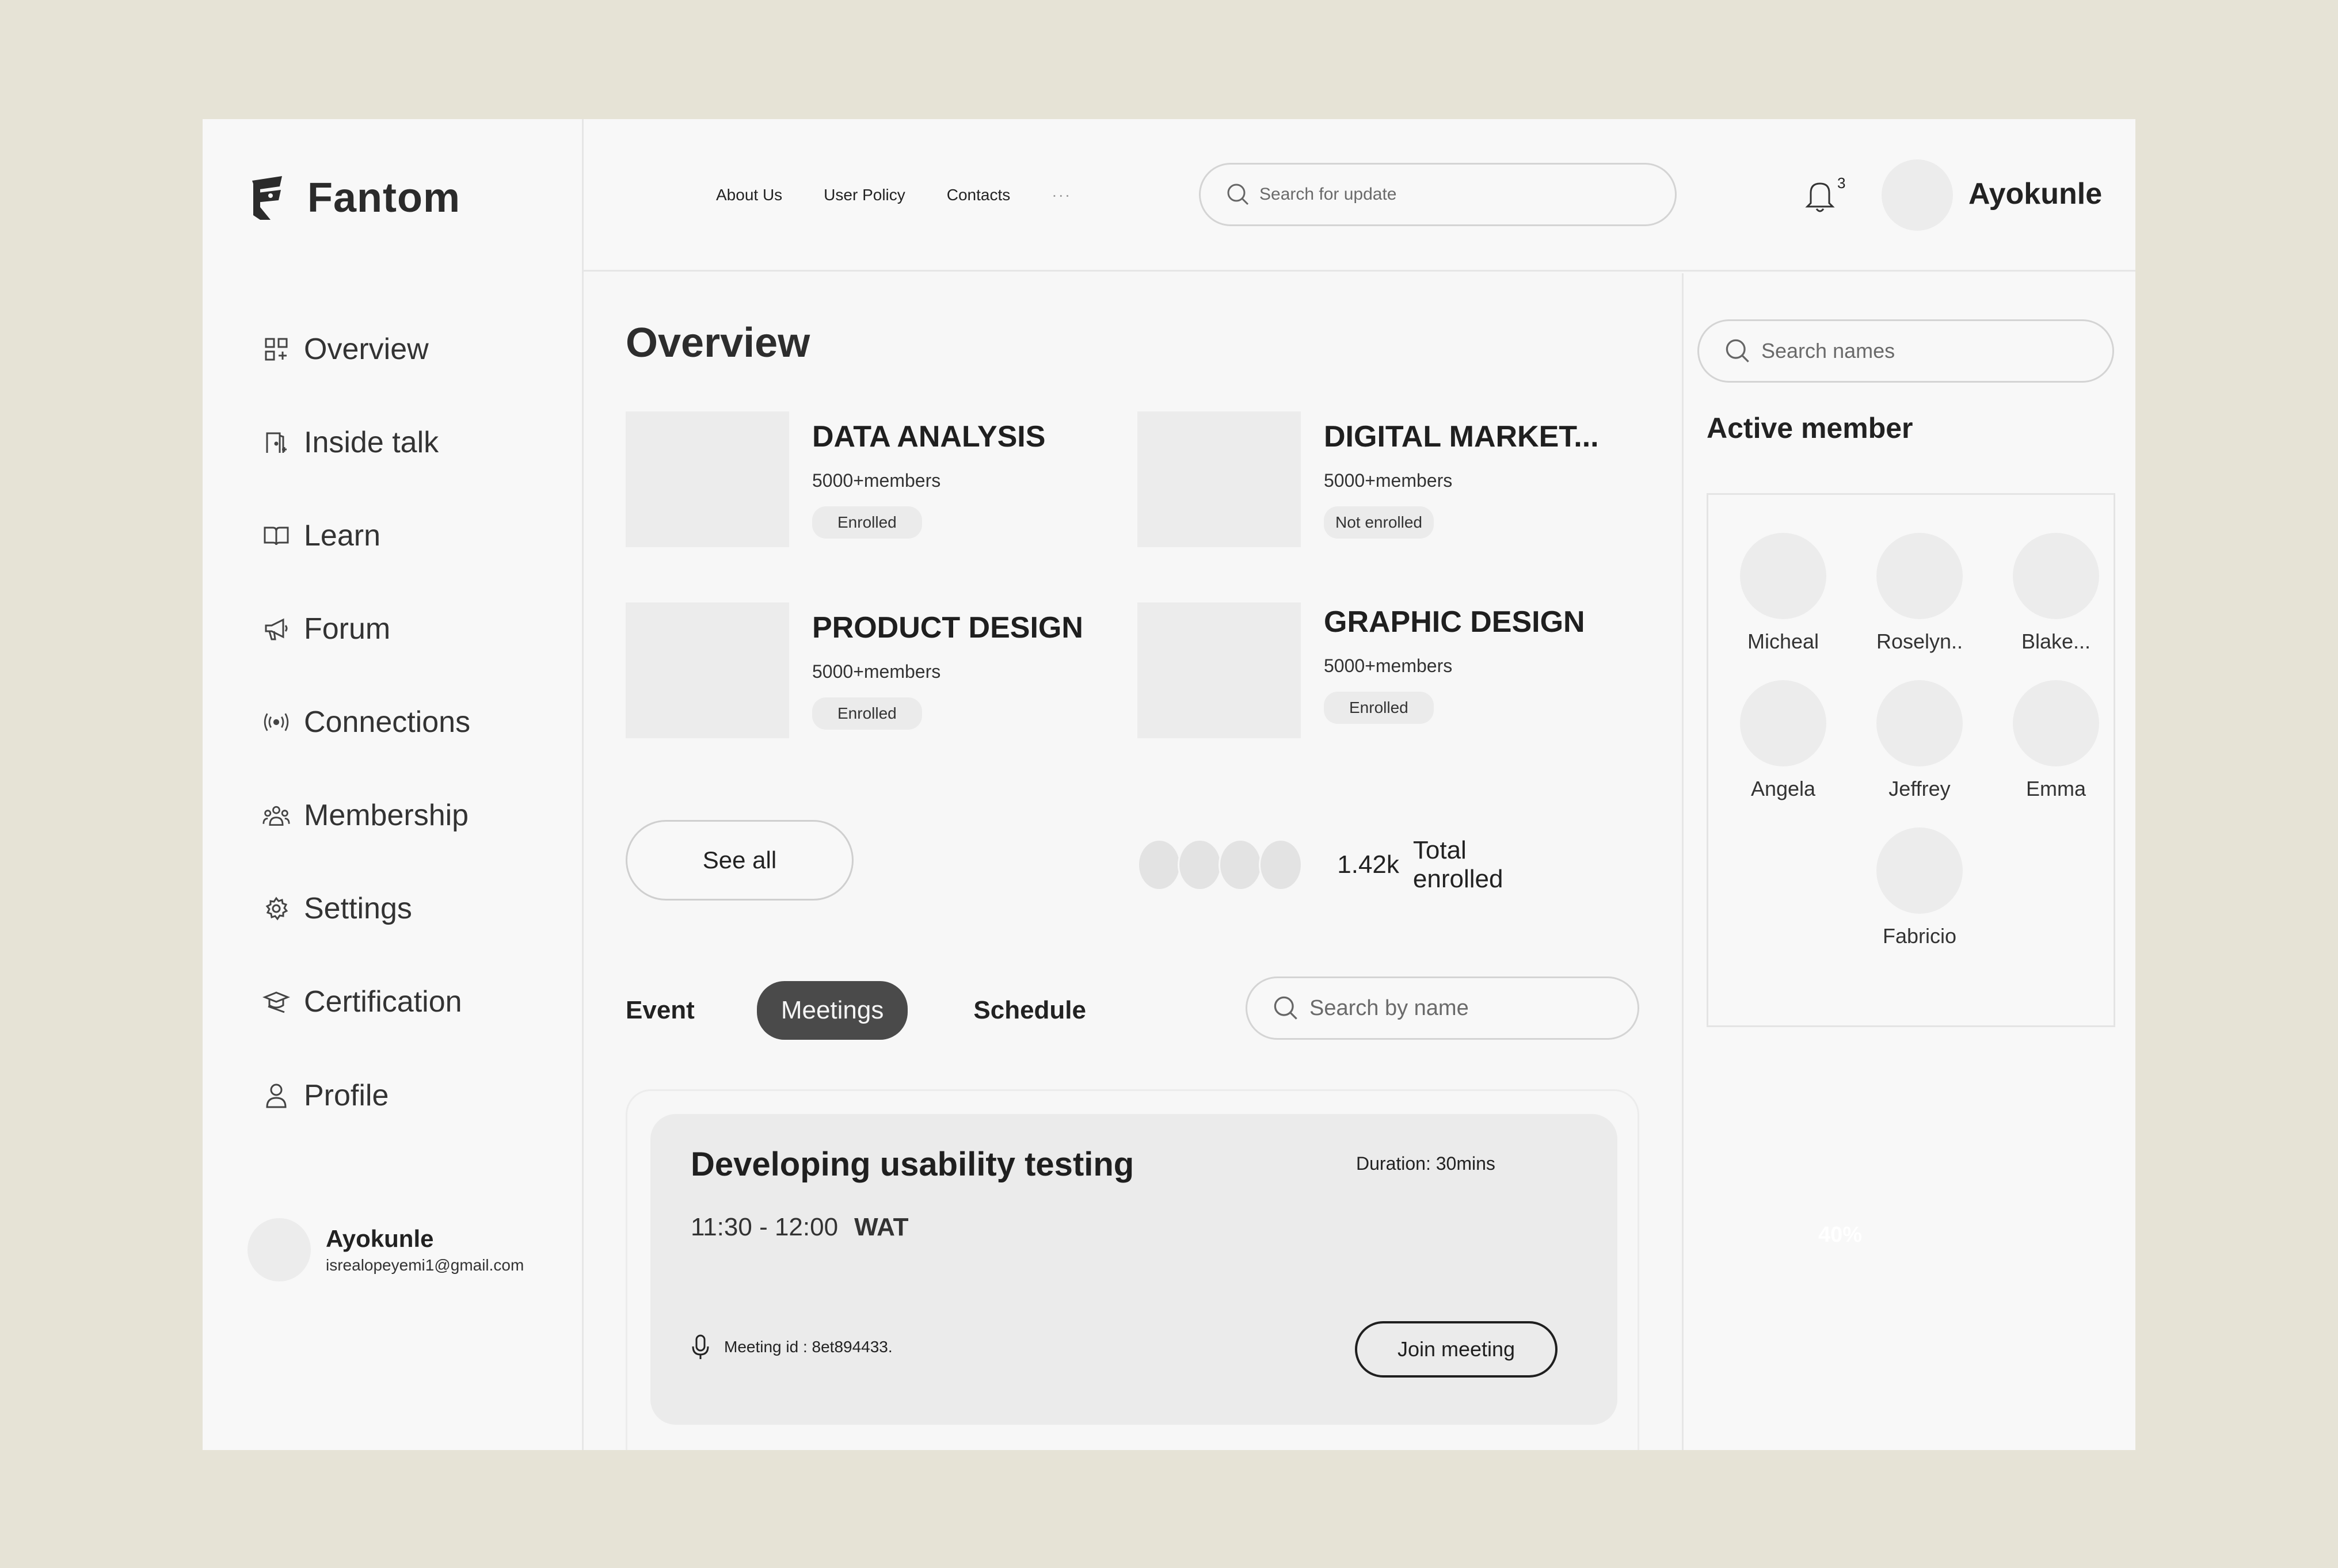  I want to click on notification-badge: 3, so click(1841, 183).